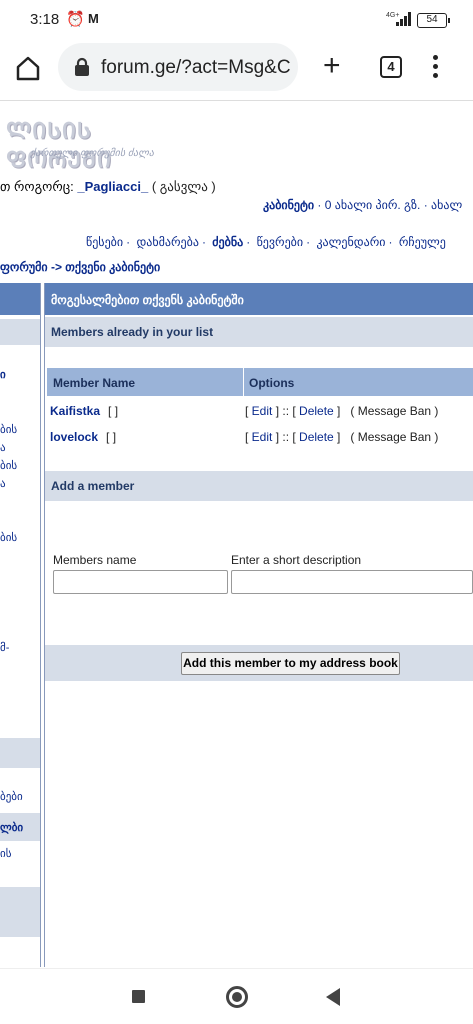 The image size is (473, 1024). Describe the element at coordinates (59, 145) in the screenshot. I see `logo-title: ᲚᲘᲡᲘᲡ ᲤᲝᲠᲣᲛᲘ` at that location.